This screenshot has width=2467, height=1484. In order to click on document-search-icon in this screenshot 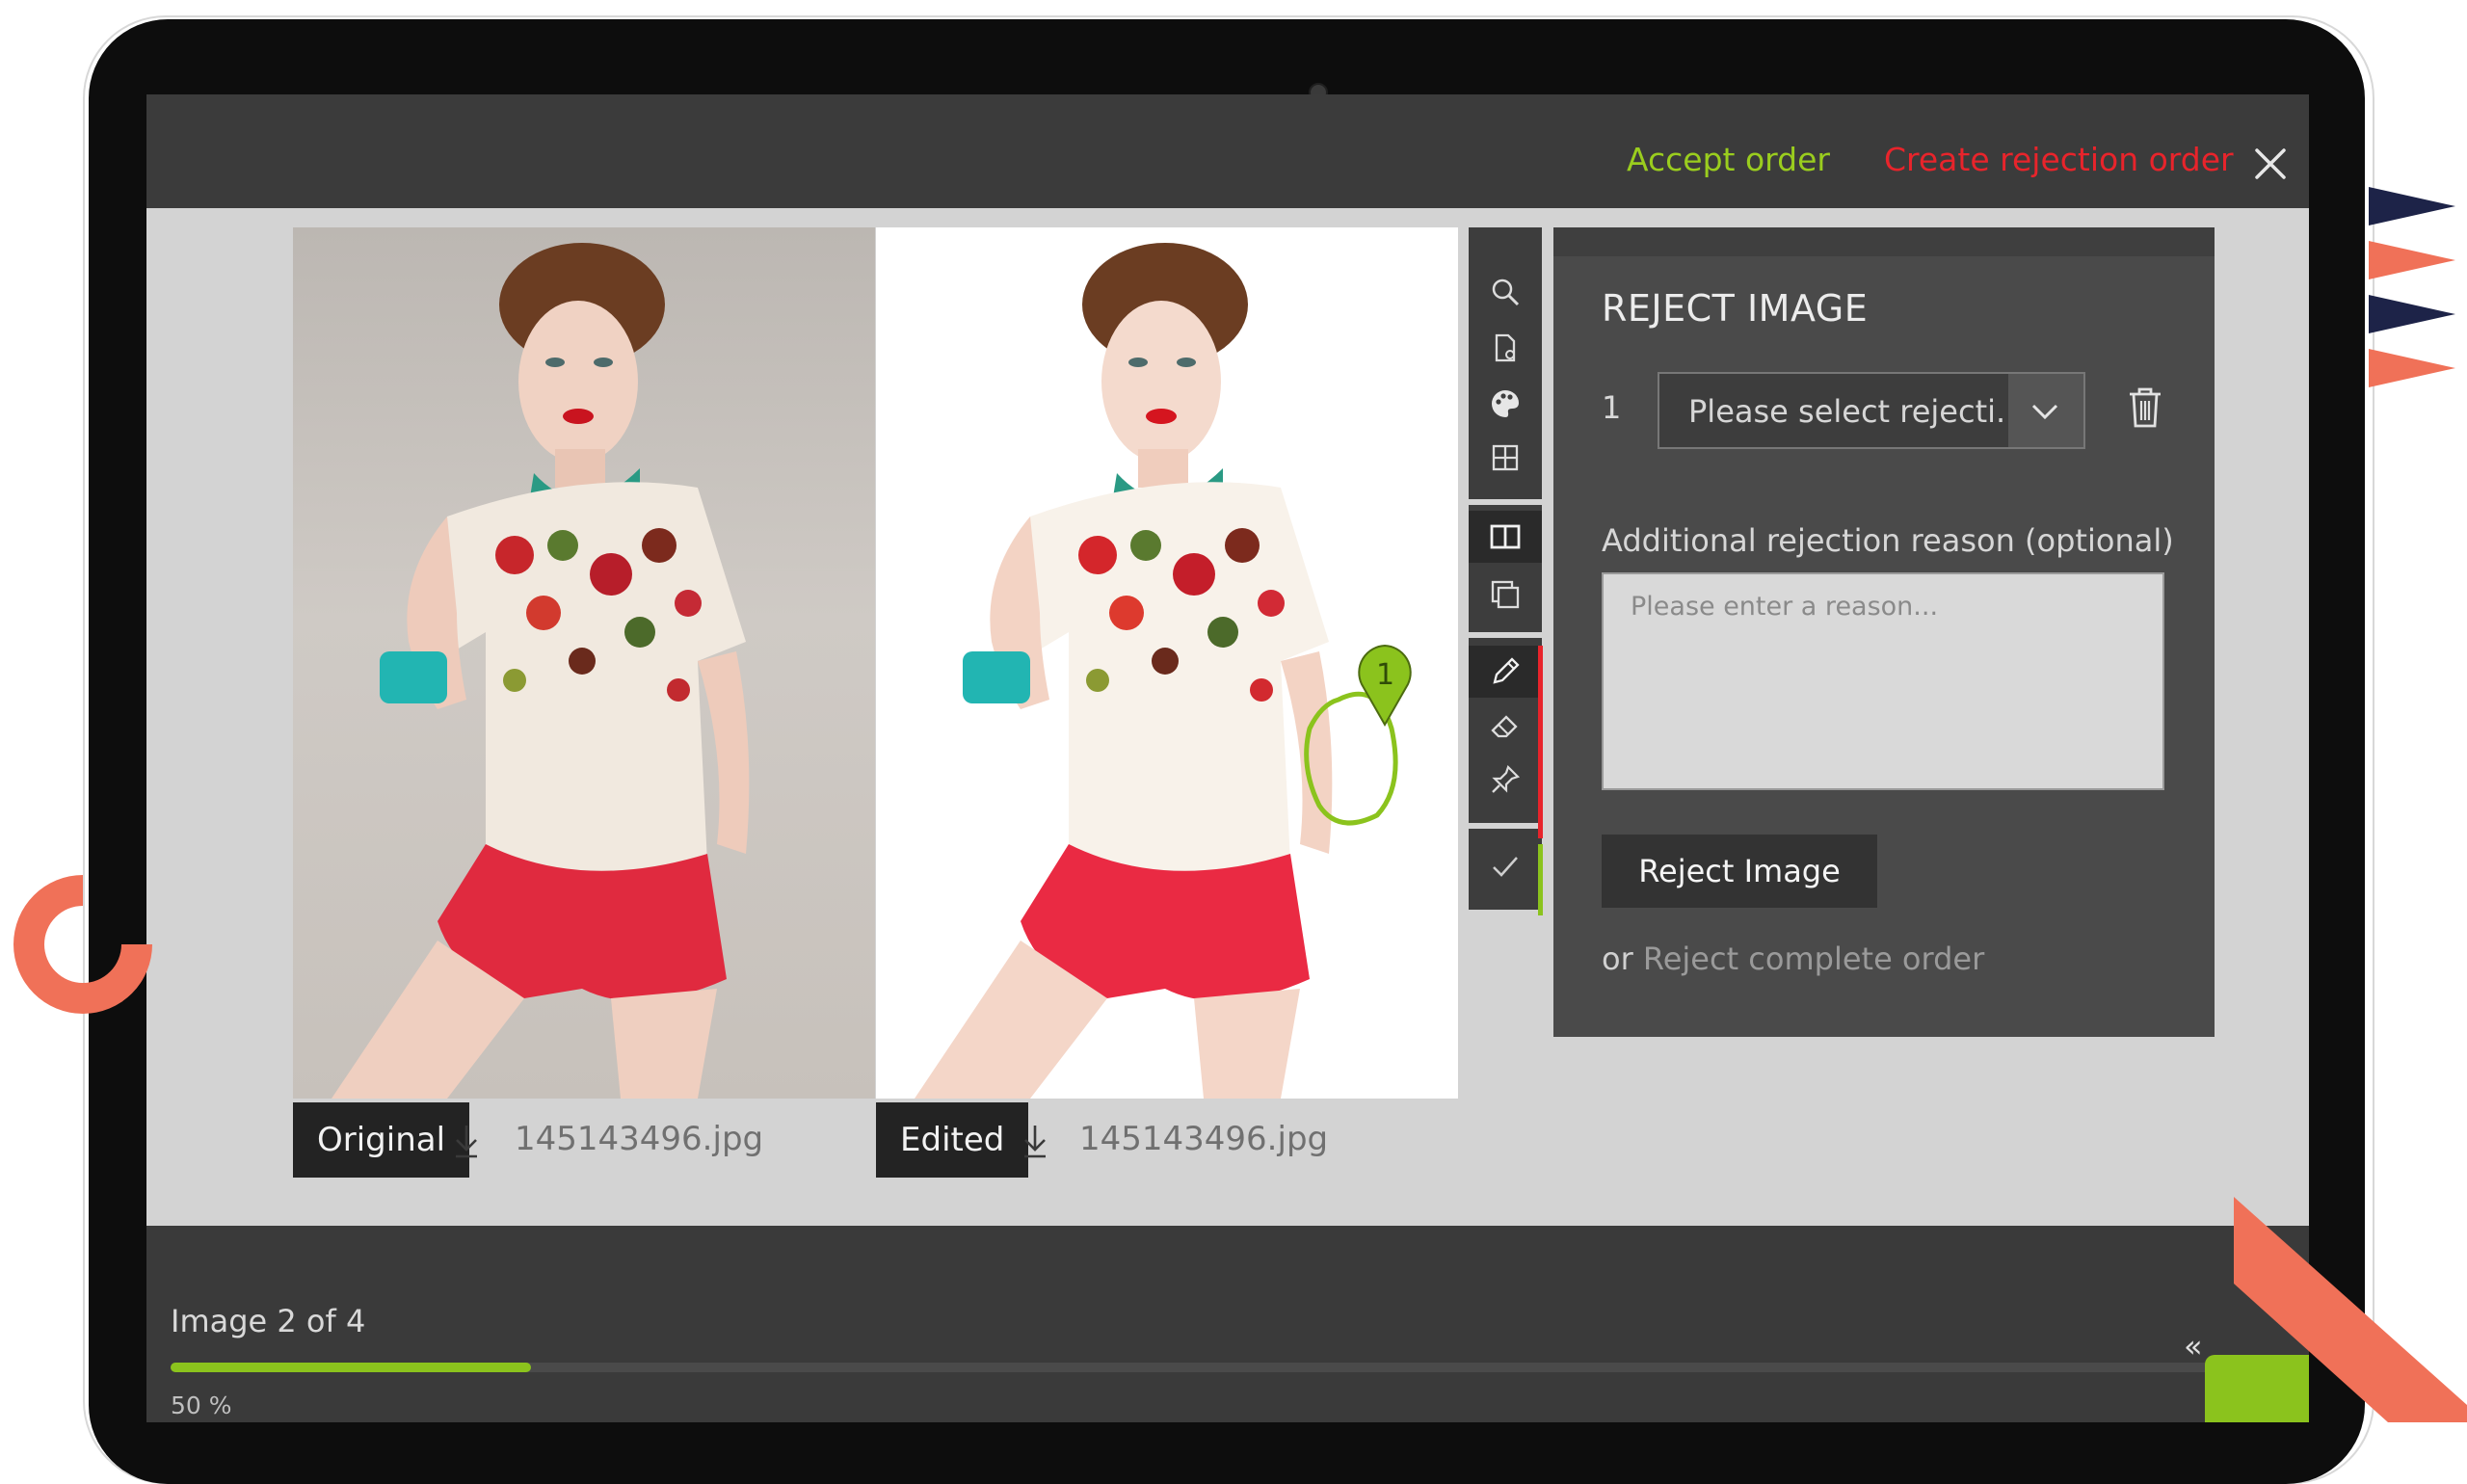, I will do `click(1505, 347)`.